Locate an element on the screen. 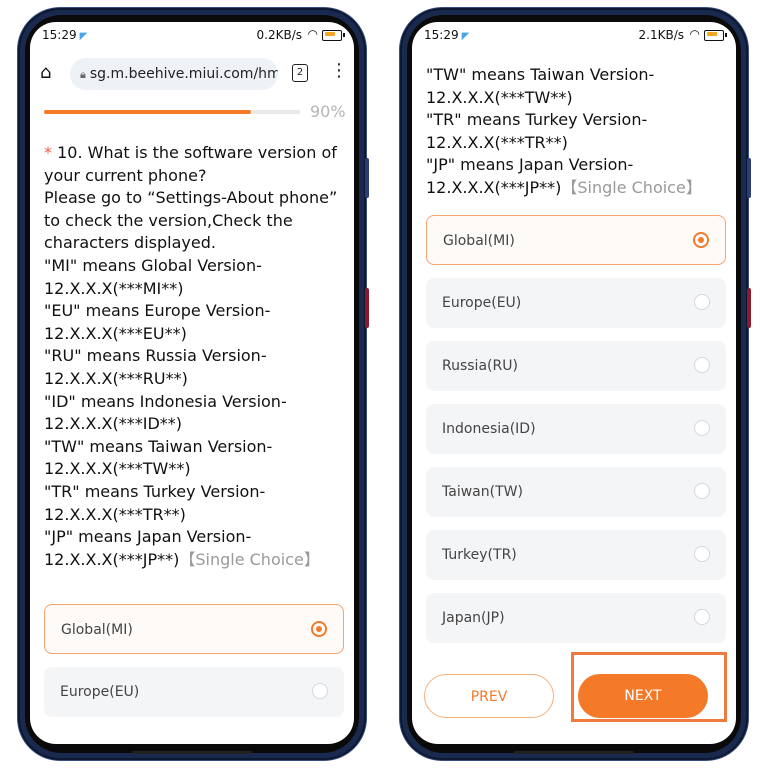  home-icon: ⌂ is located at coordinates (45, 72).